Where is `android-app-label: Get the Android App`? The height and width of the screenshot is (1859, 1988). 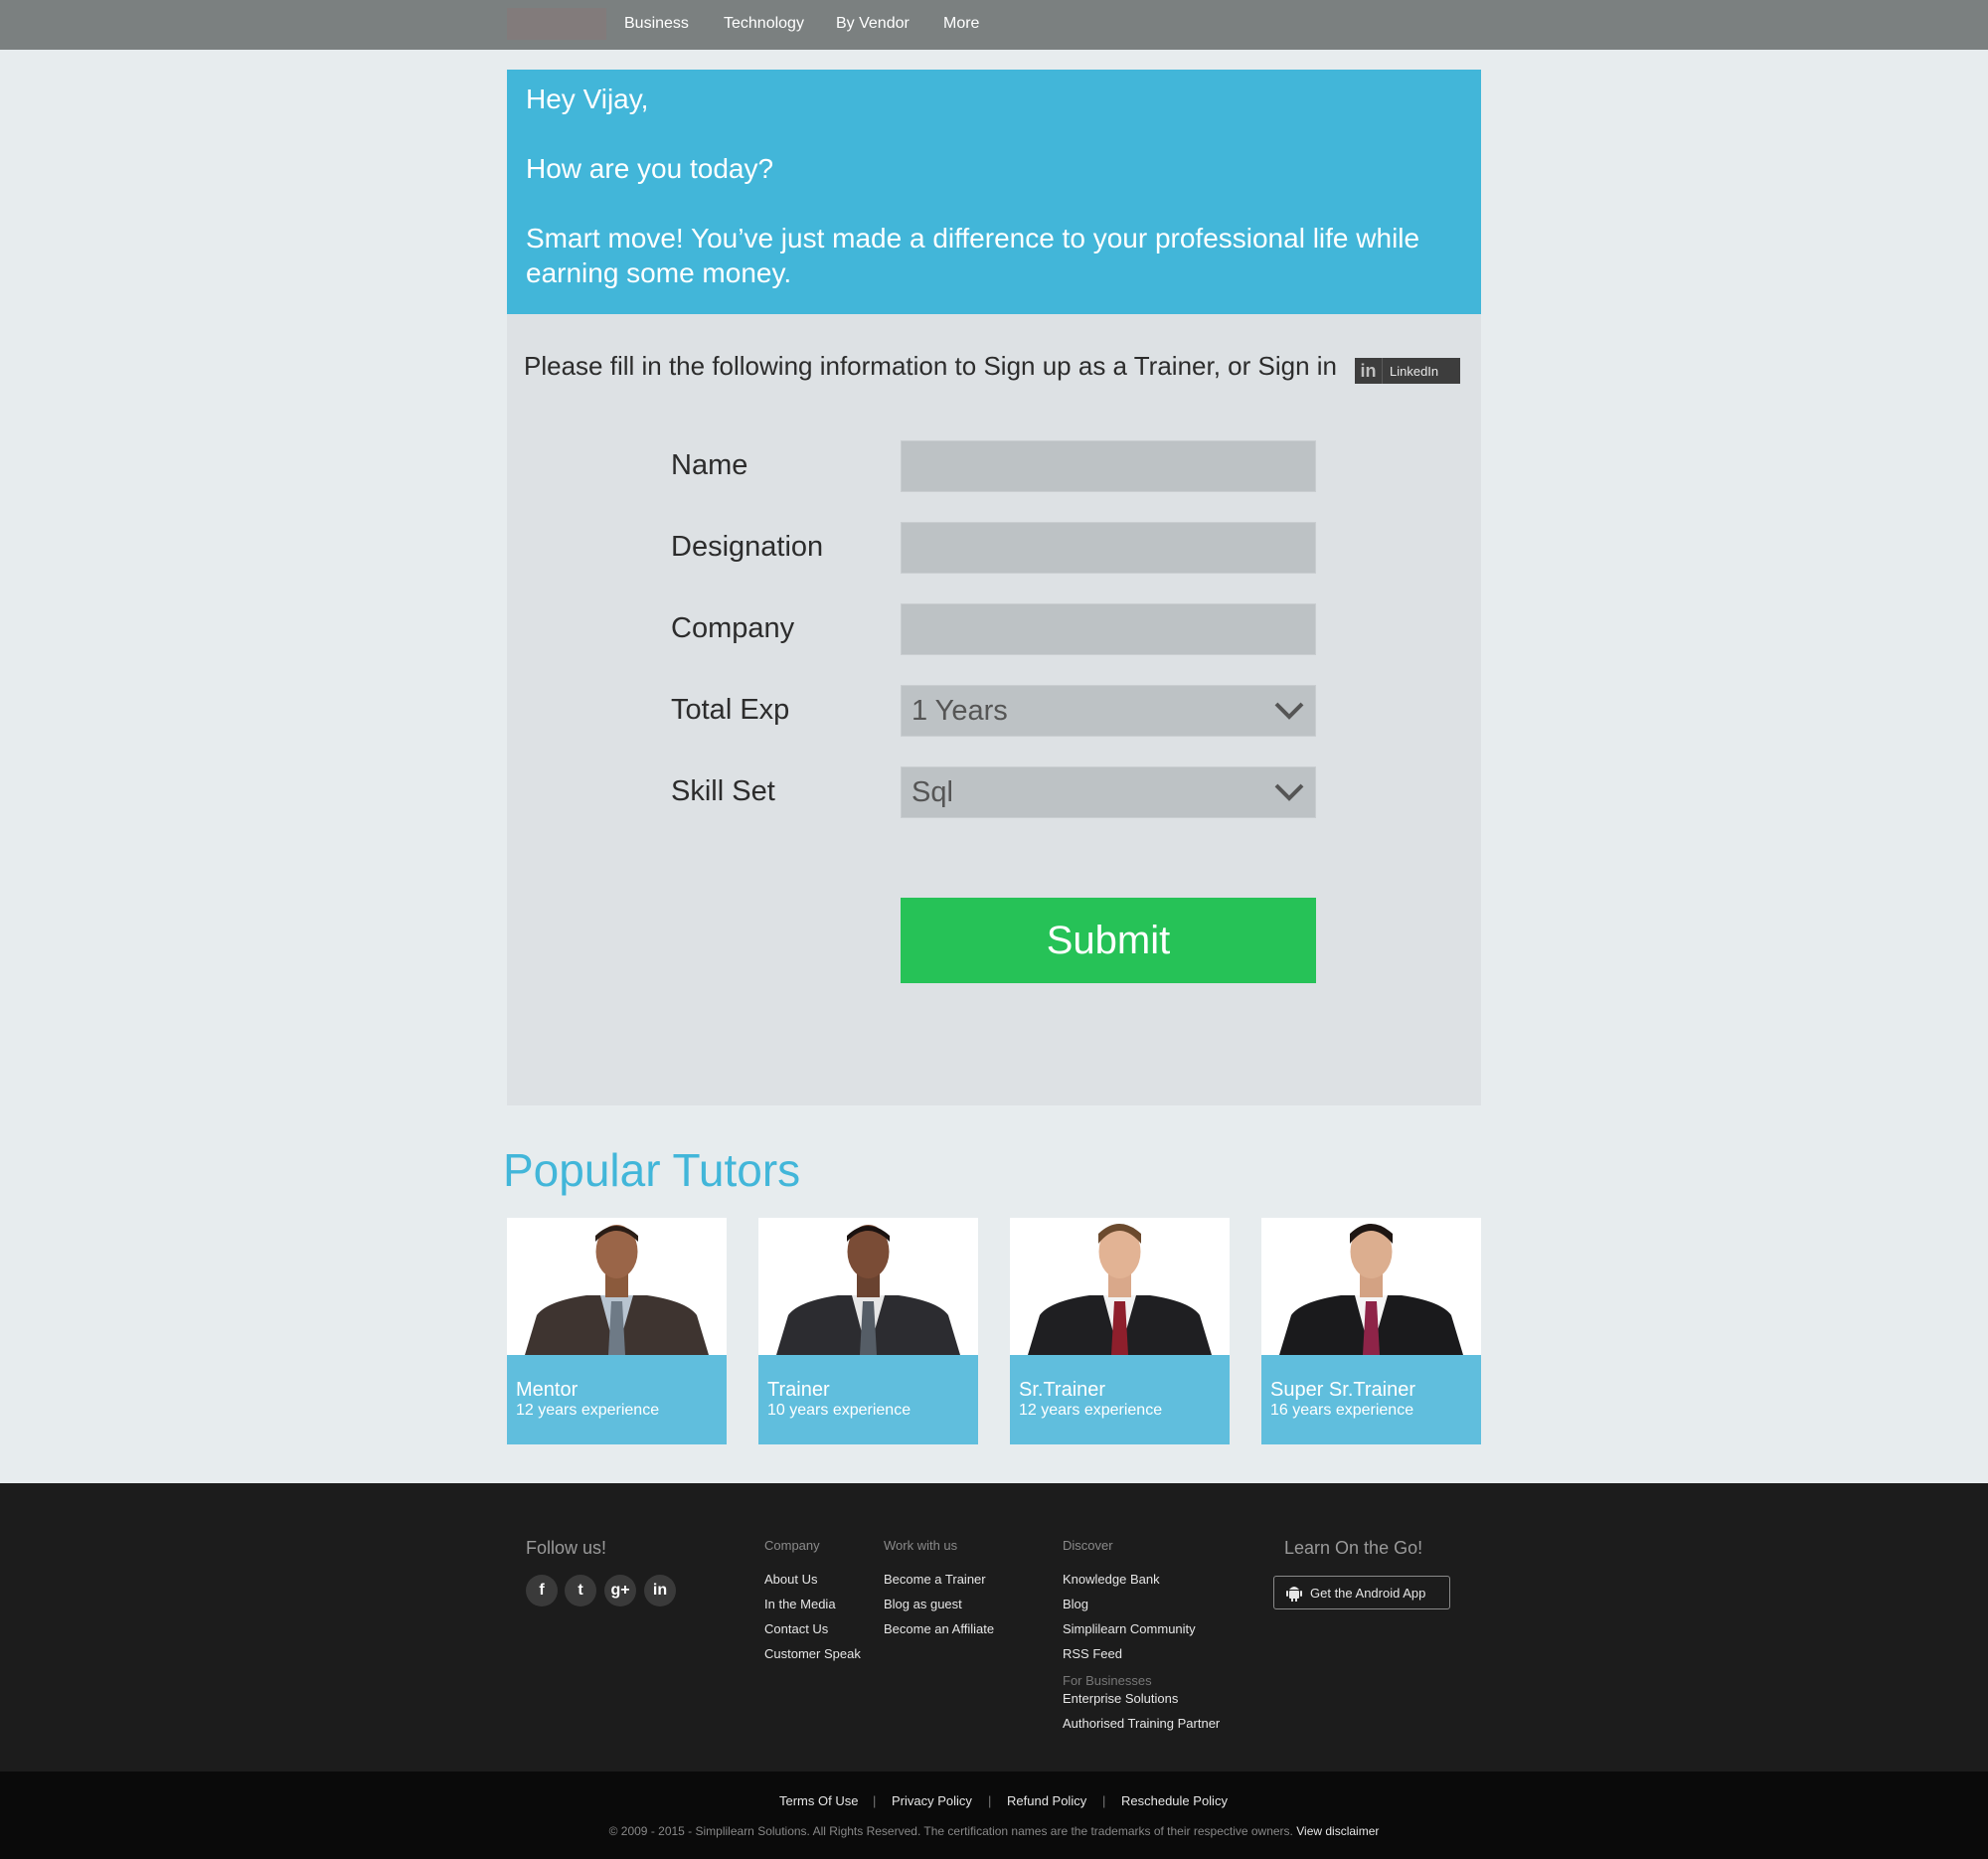
android-app-label: Get the Android App is located at coordinates (1368, 1593).